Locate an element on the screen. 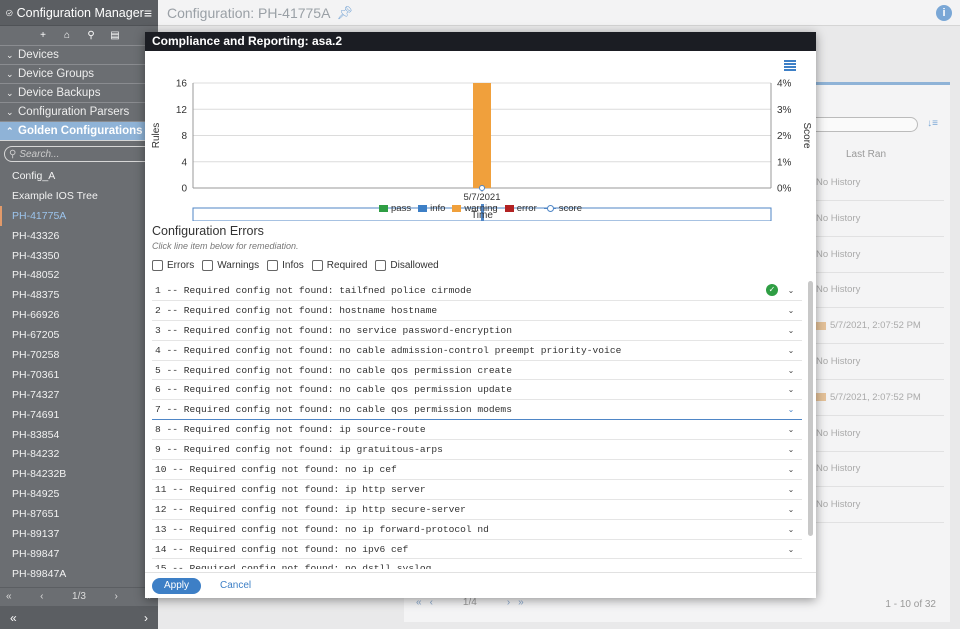 The width and height of the screenshot is (960, 629). document-icon: ▤ is located at coordinates (115, 35).